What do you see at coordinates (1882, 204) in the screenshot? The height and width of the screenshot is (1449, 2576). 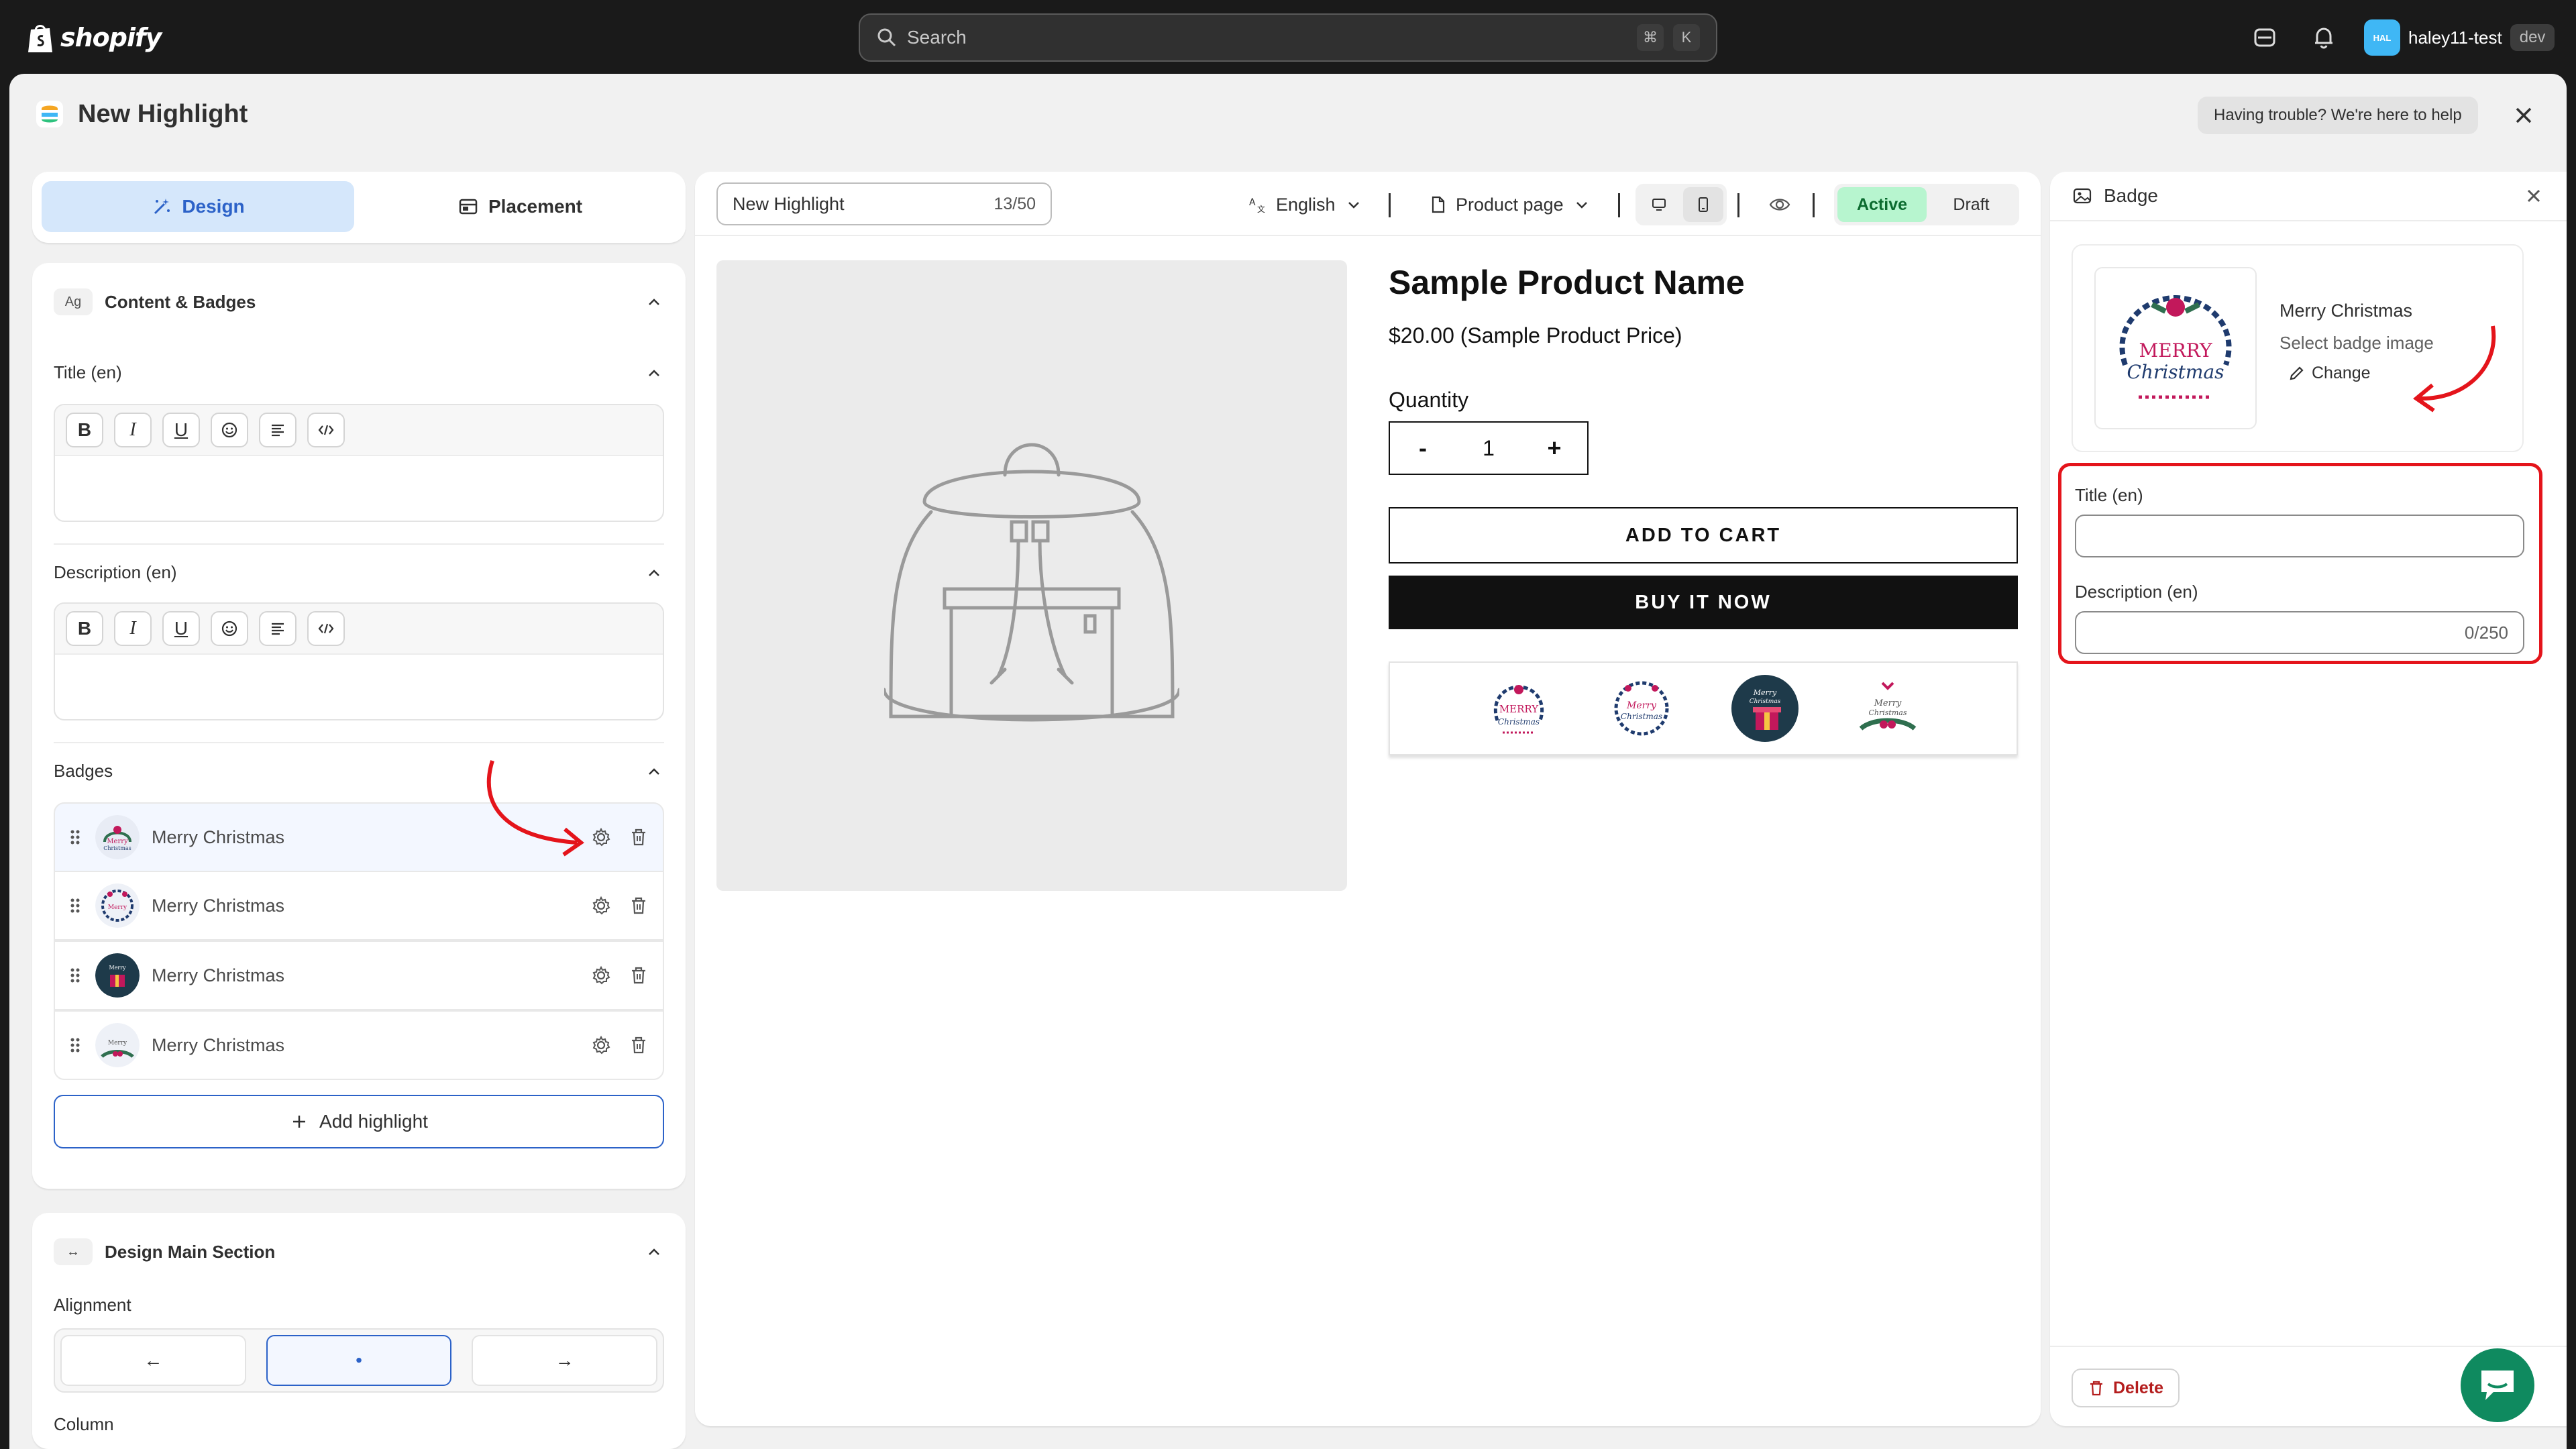 I see `status-active-button: Active` at bounding box center [1882, 204].